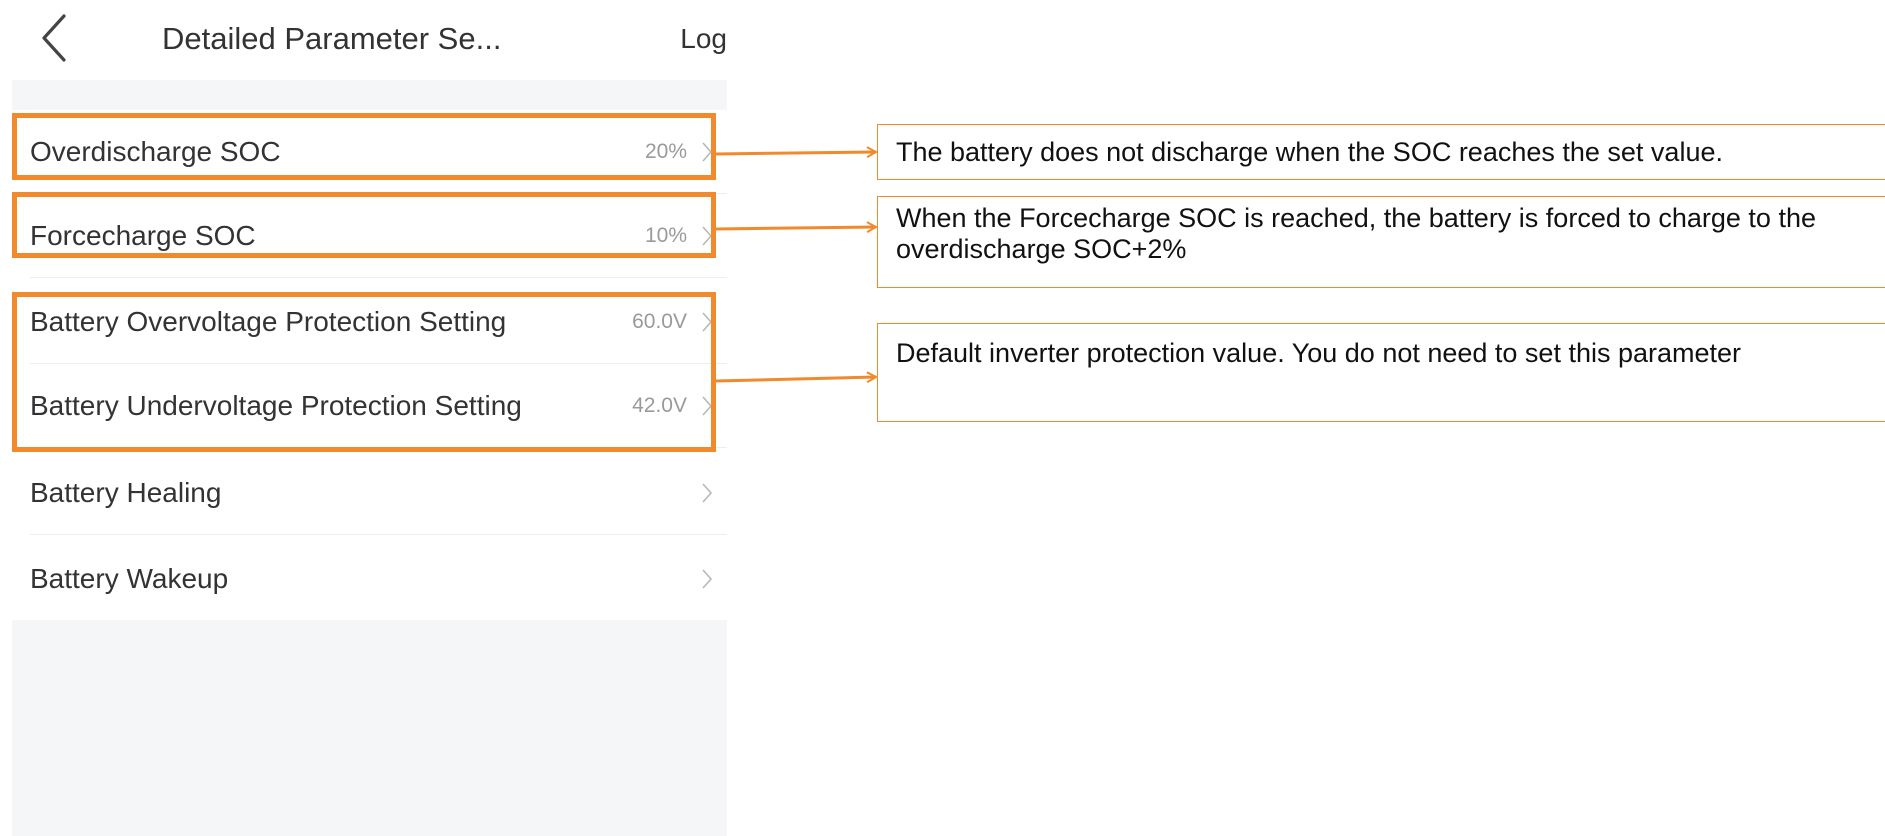 The width and height of the screenshot is (1885, 836). What do you see at coordinates (369, 152) in the screenshot?
I see `setting-row-overdischarge-soc: Overdischarge SOC 20%` at bounding box center [369, 152].